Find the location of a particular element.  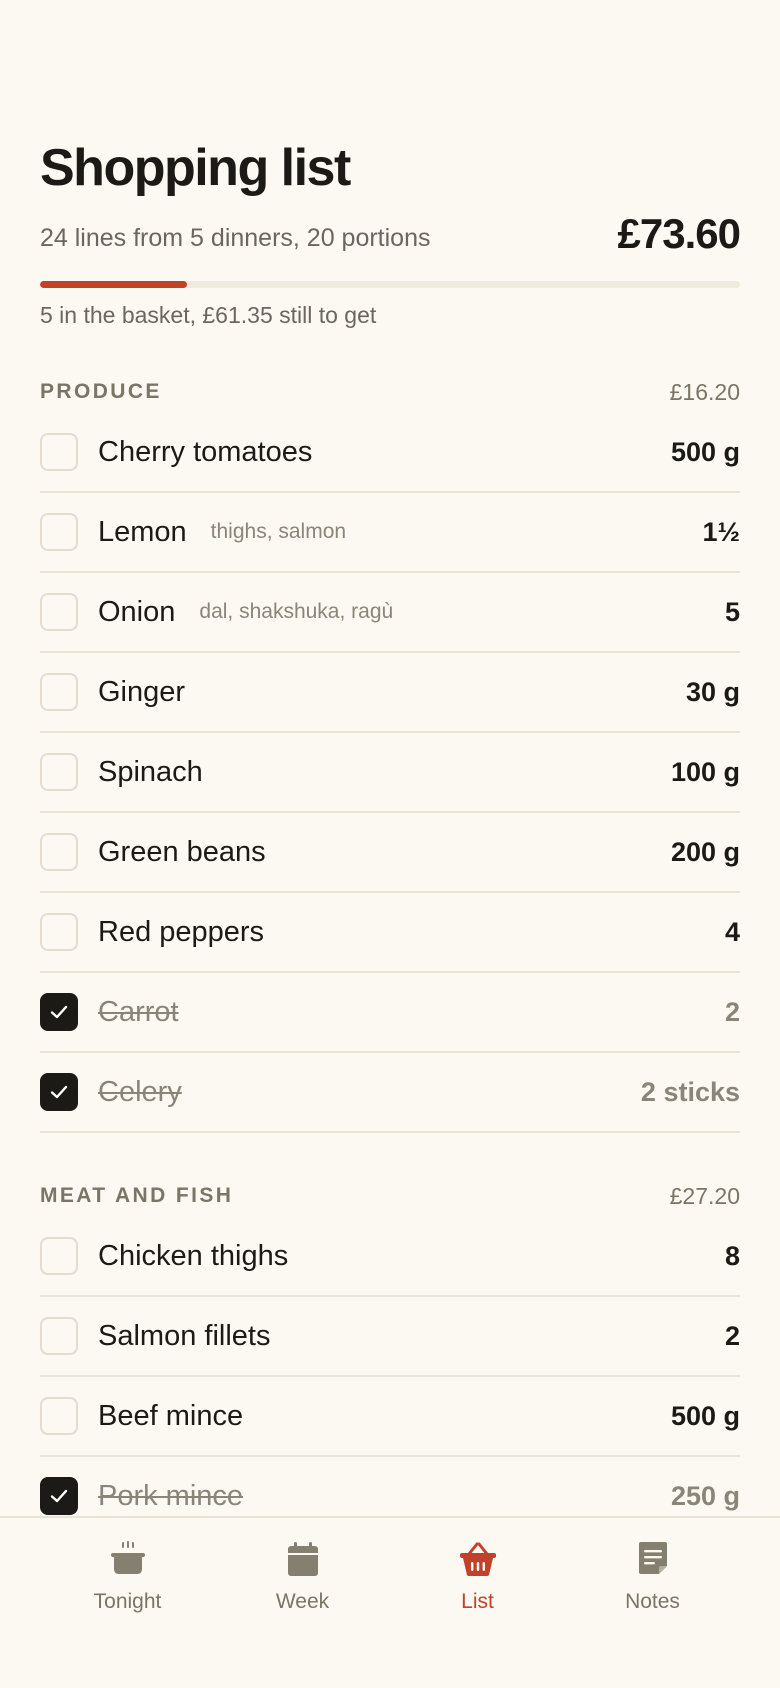

list-item: Cherry tomatoes 500 g is located at coordinates (390, 453).